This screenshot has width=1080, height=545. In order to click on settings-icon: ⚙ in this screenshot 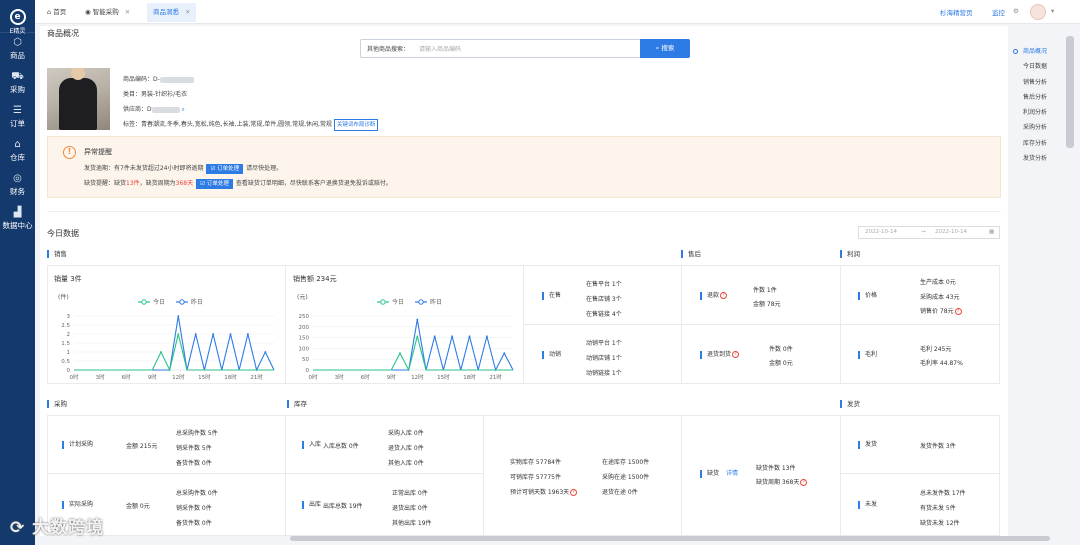, I will do `click(1016, 11)`.